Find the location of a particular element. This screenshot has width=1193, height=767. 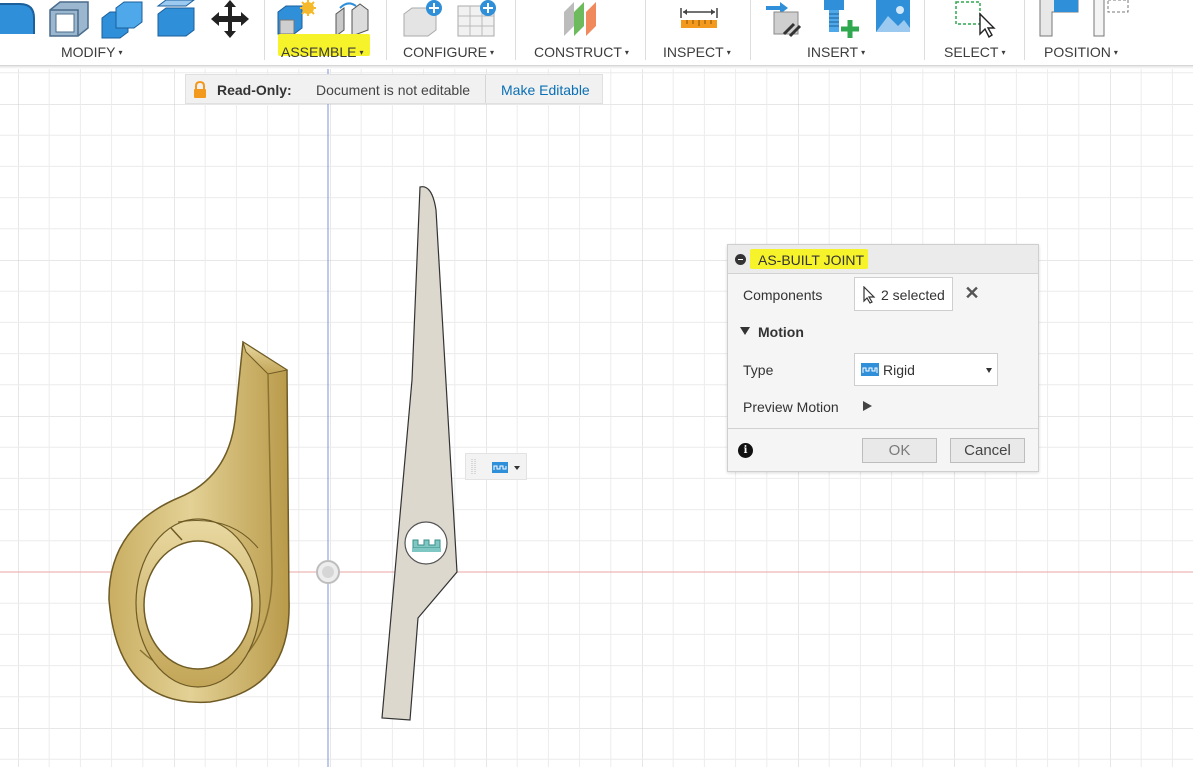

cancel-button: Cancel is located at coordinates (987, 450).